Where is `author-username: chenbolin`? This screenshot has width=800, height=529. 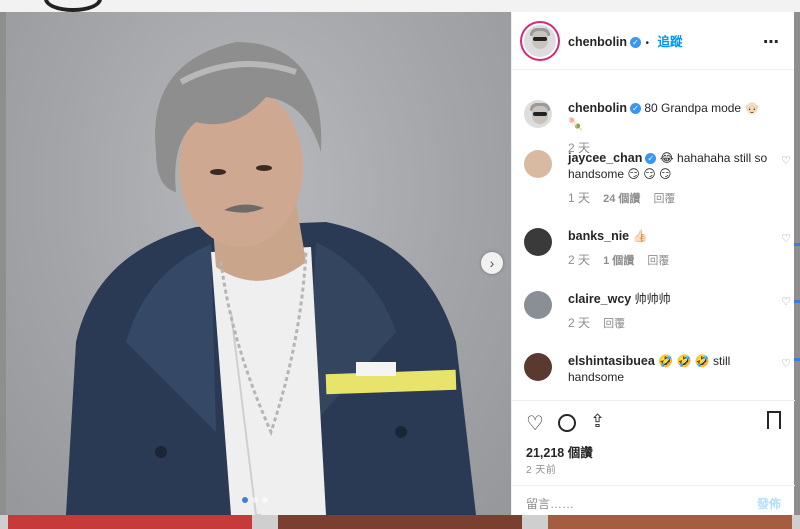 author-username: chenbolin is located at coordinates (597, 42).